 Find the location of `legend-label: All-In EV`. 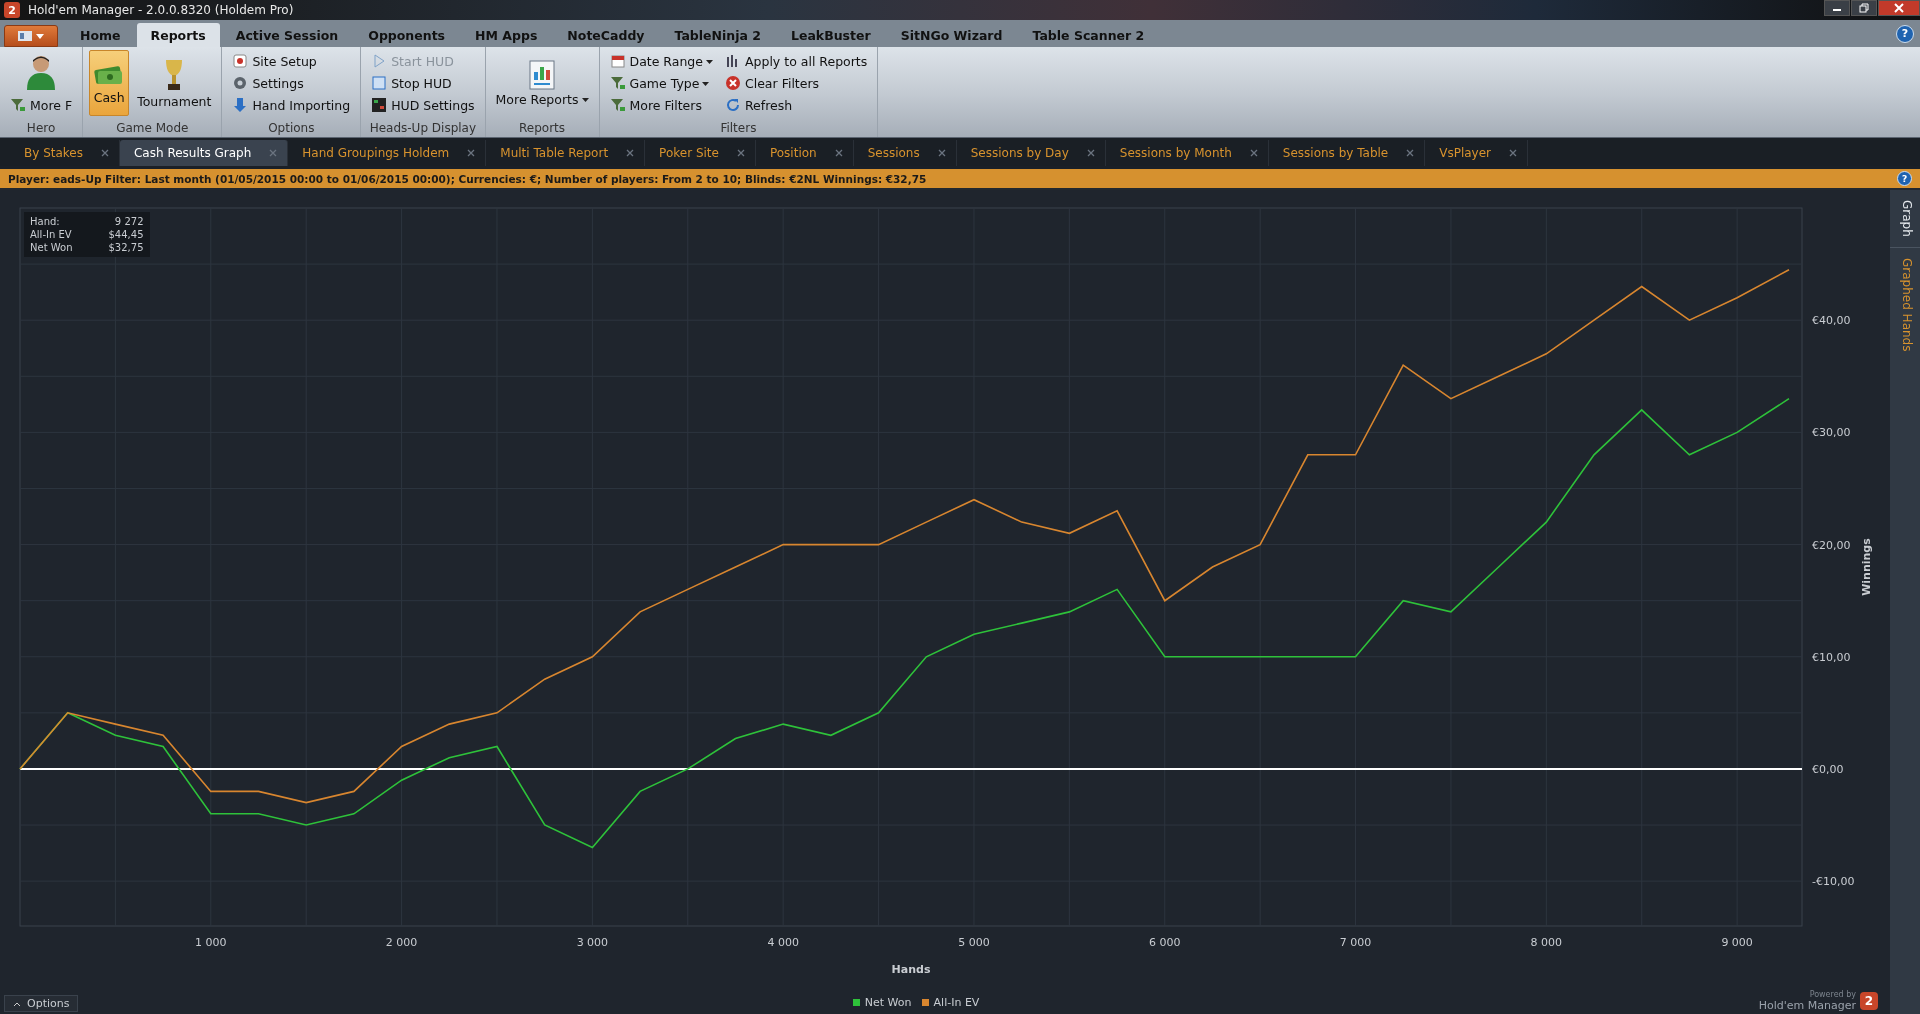

legend-label: All-In EV is located at coordinates (956, 1002).